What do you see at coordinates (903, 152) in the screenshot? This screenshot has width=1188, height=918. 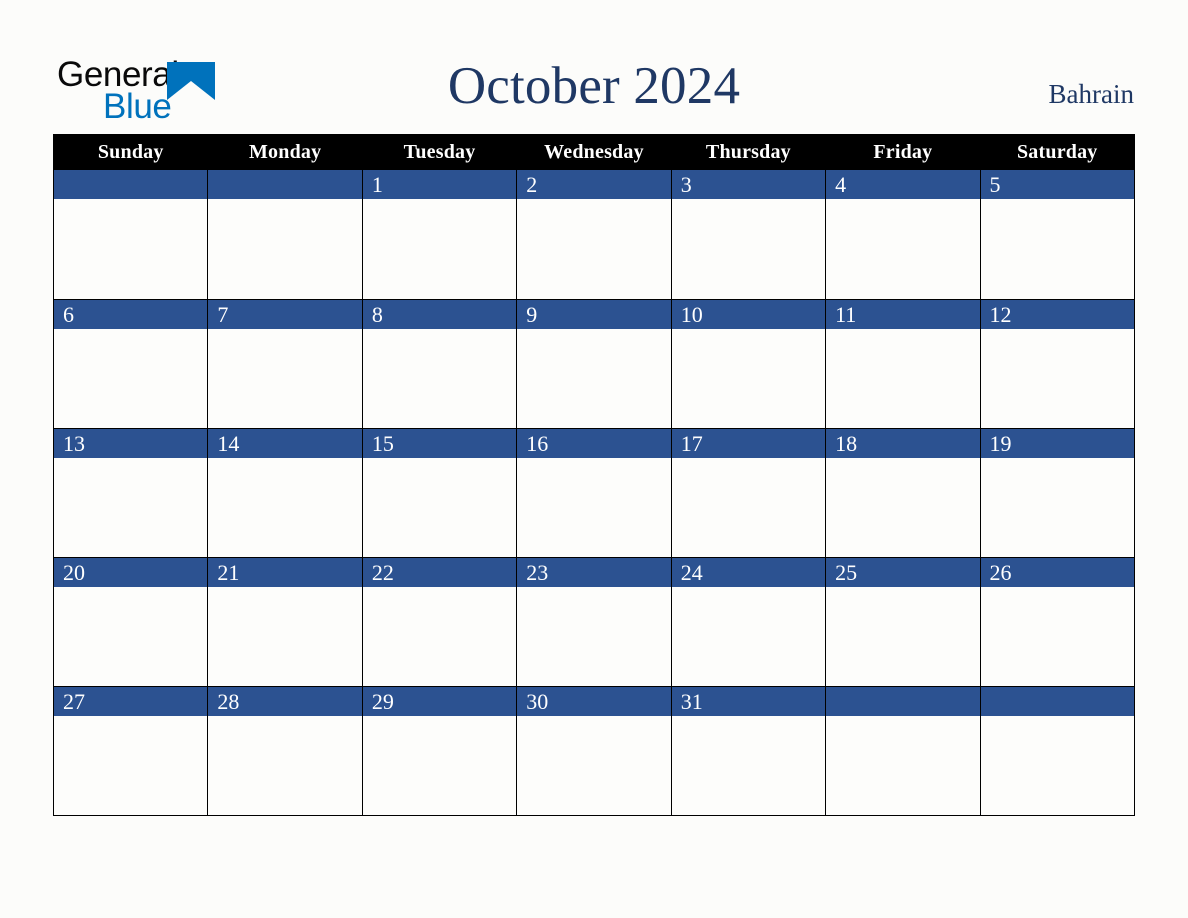 I see `weekday-header-friday: Friday` at bounding box center [903, 152].